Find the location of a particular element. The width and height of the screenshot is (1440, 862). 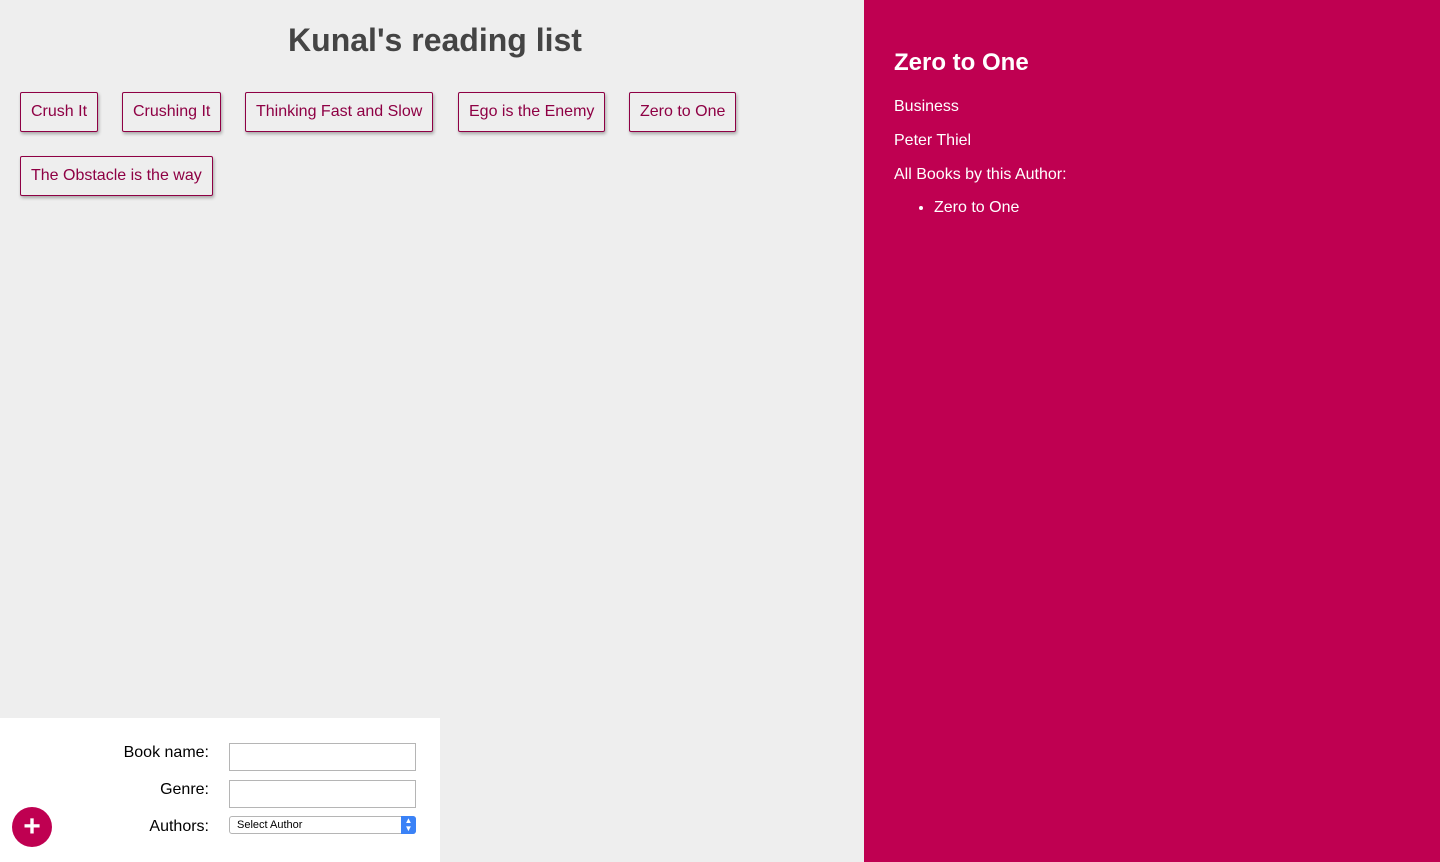

author-books-list: Zero to One is located at coordinates (956, 208).